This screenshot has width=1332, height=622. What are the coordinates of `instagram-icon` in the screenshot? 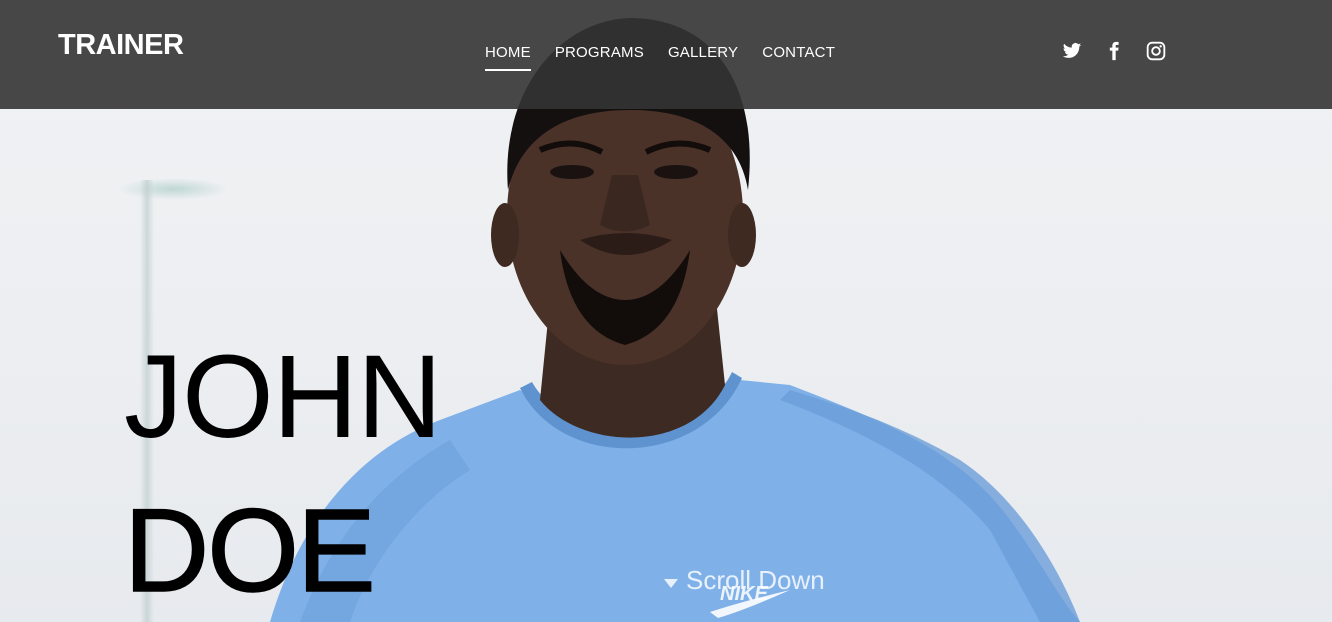 It's located at (1156, 51).